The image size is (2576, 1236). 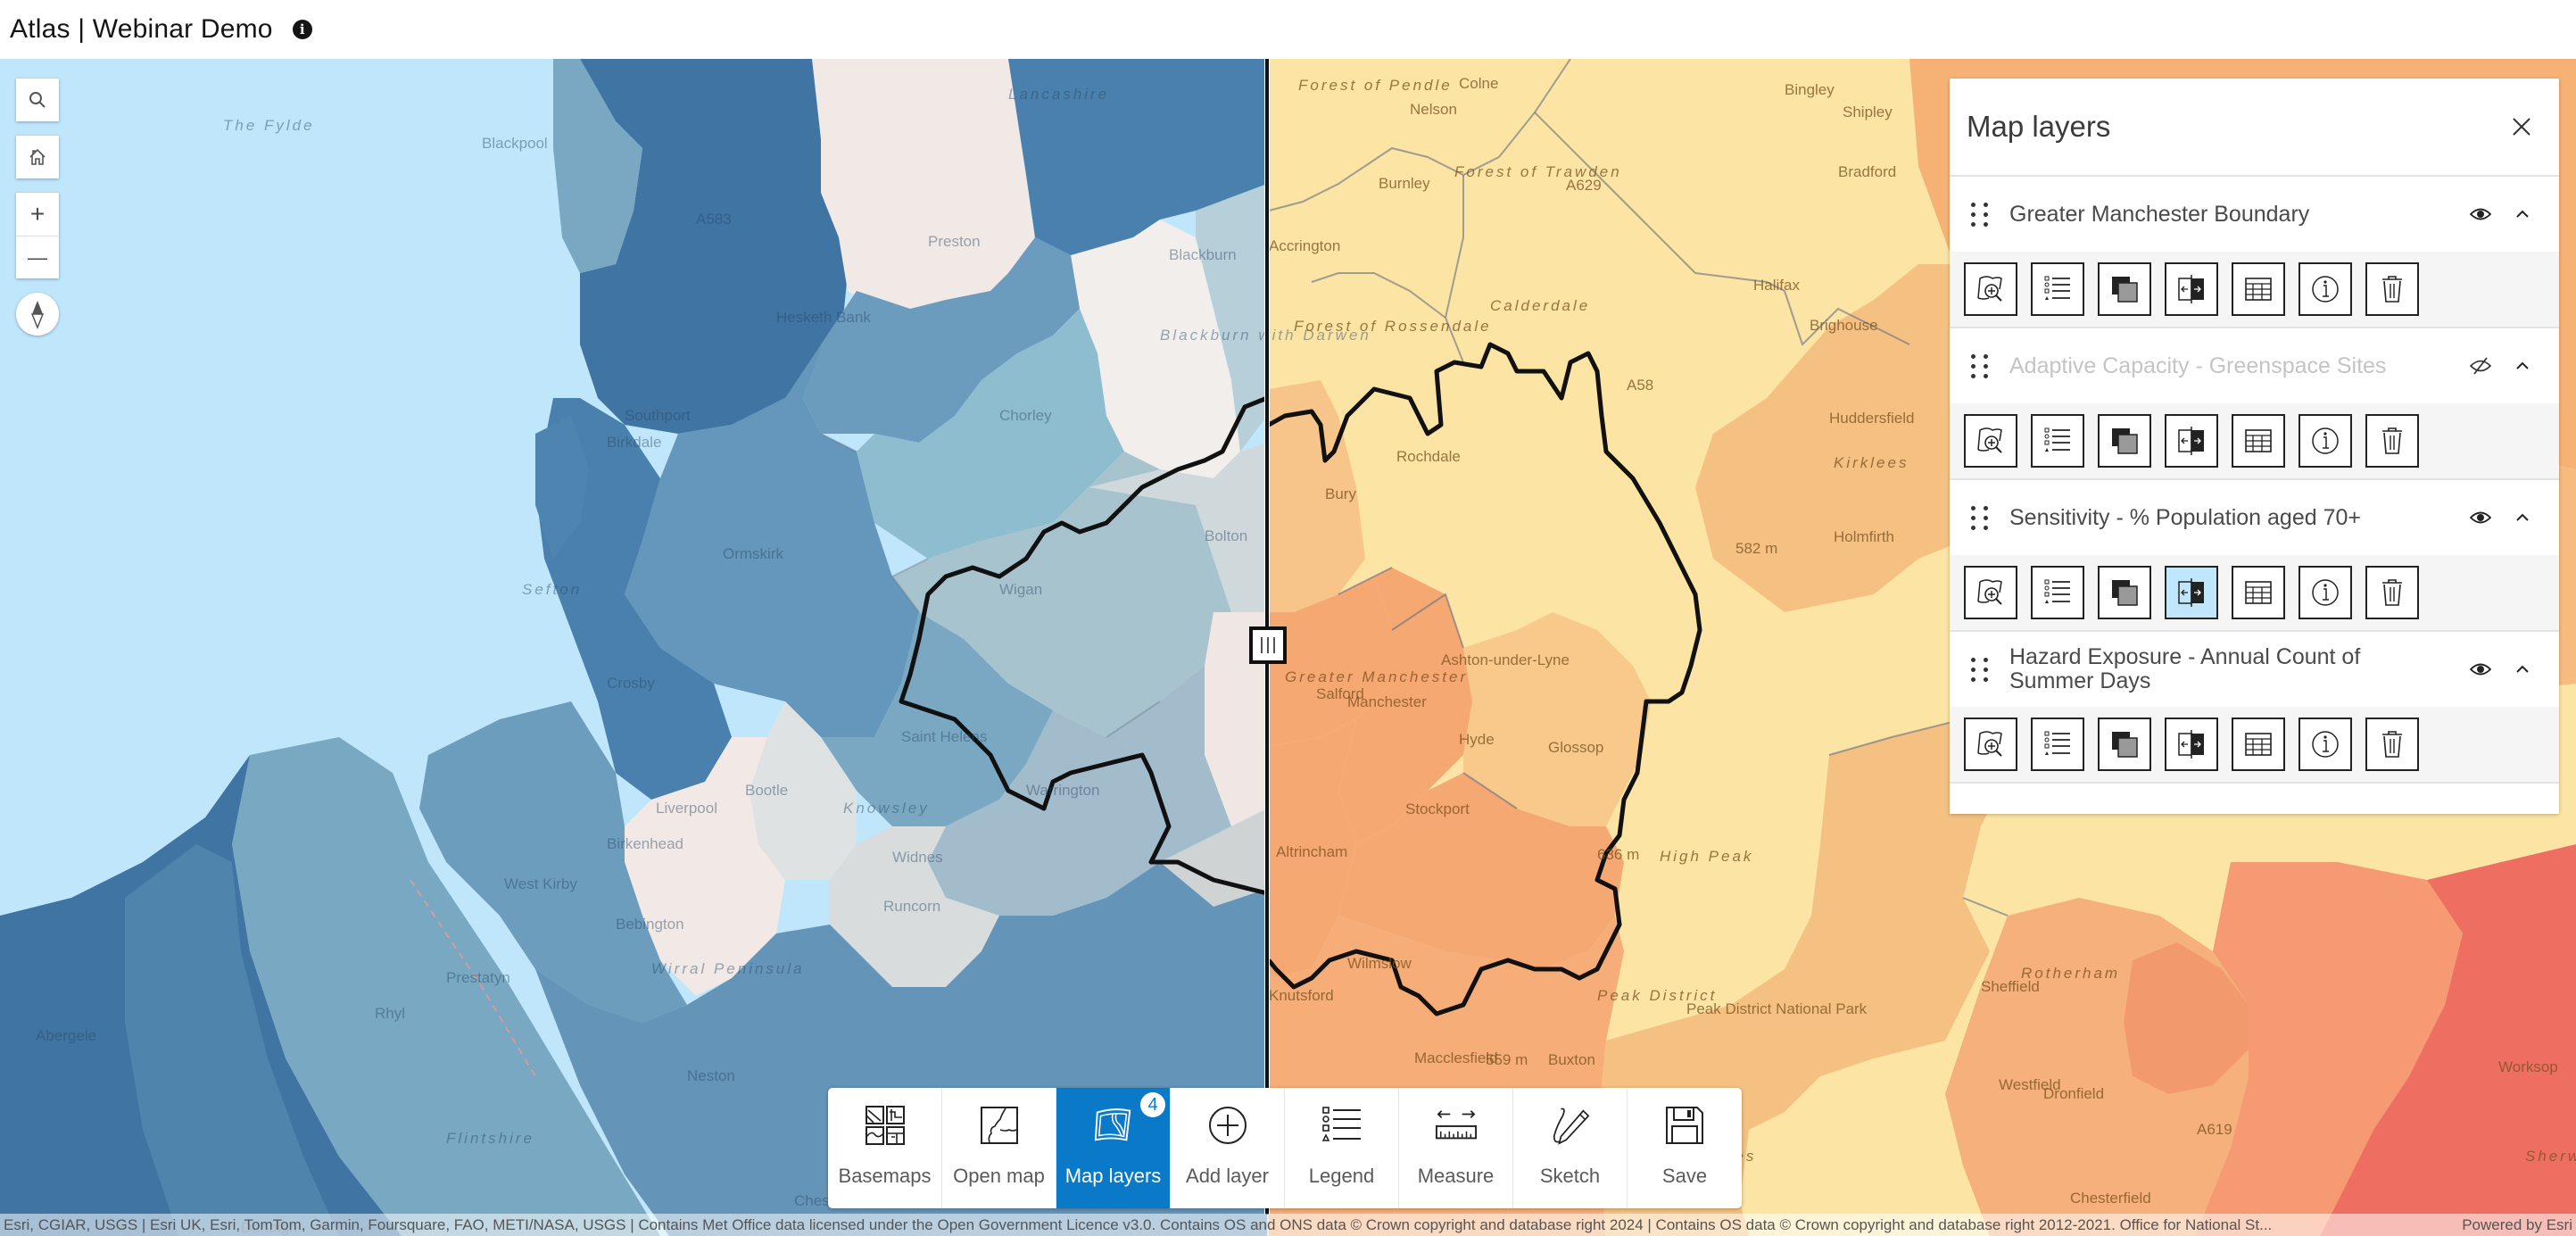 What do you see at coordinates (2517, 1225) in the screenshot?
I see `powered-by-esri: Powered by Esri` at bounding box center [2517, 1225].